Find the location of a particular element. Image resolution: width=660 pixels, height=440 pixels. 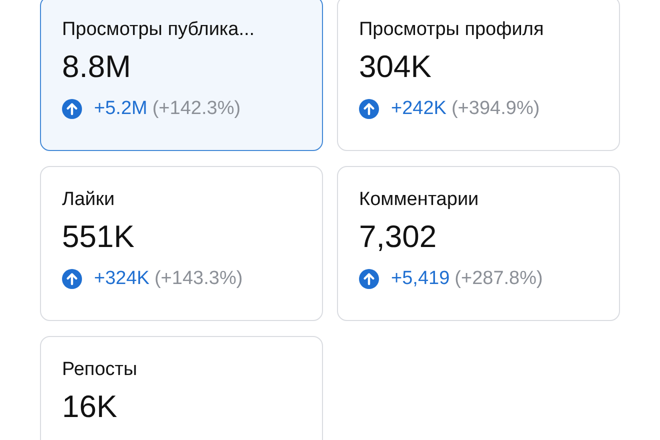

change-value: +324K is located at coordinates (122, 279).